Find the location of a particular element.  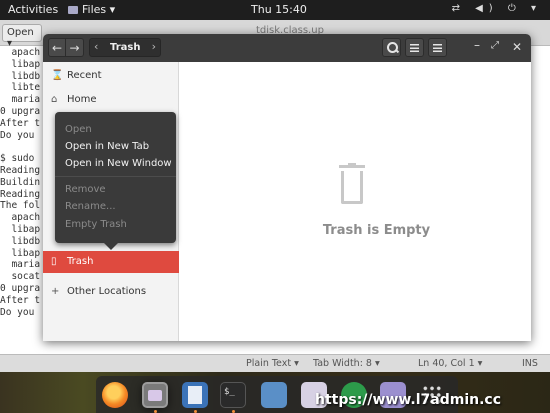

menu-separator is located at coordinates (115, 176).